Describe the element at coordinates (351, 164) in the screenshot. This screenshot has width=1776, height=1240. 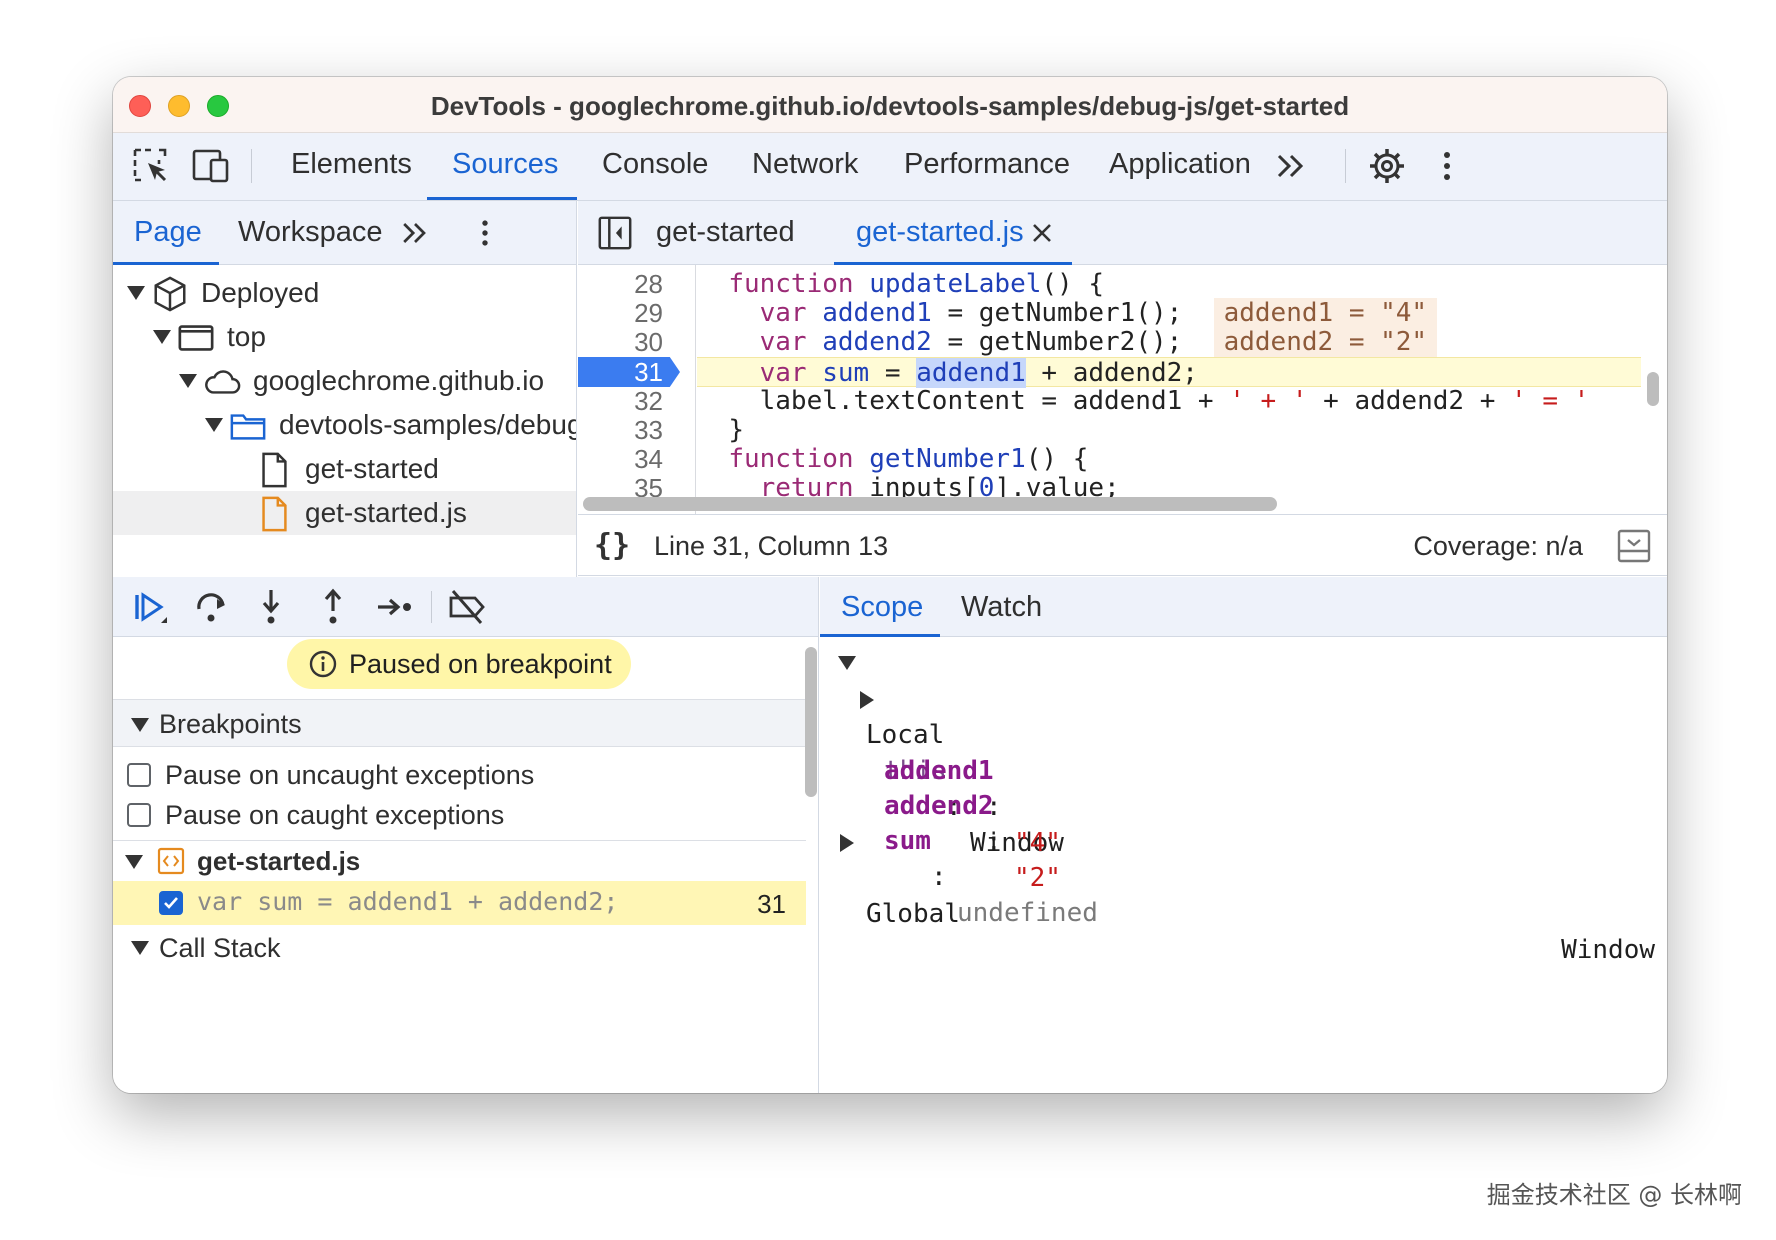
I see `tab-elements: Elements` at that location.